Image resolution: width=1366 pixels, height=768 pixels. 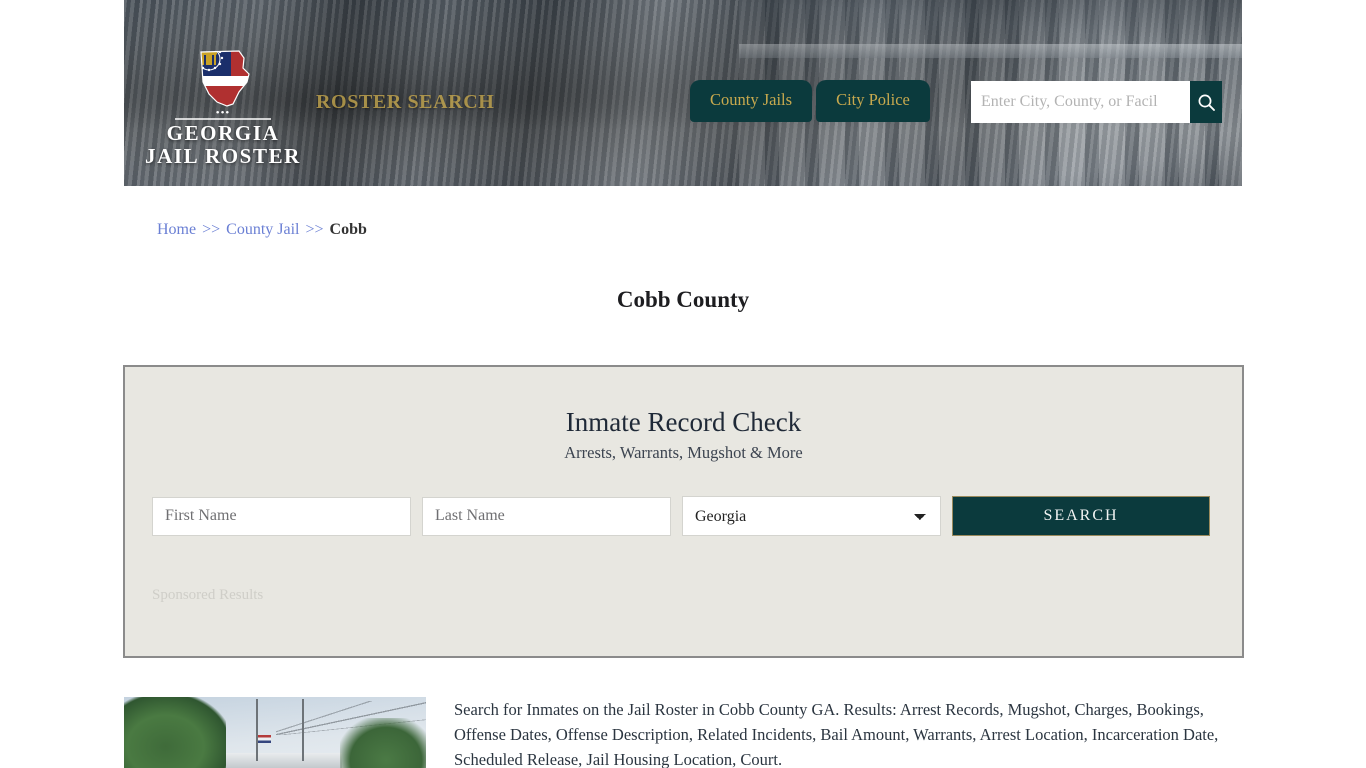 I want to click on page-title: Cobb County, so click(x=683, y=300).